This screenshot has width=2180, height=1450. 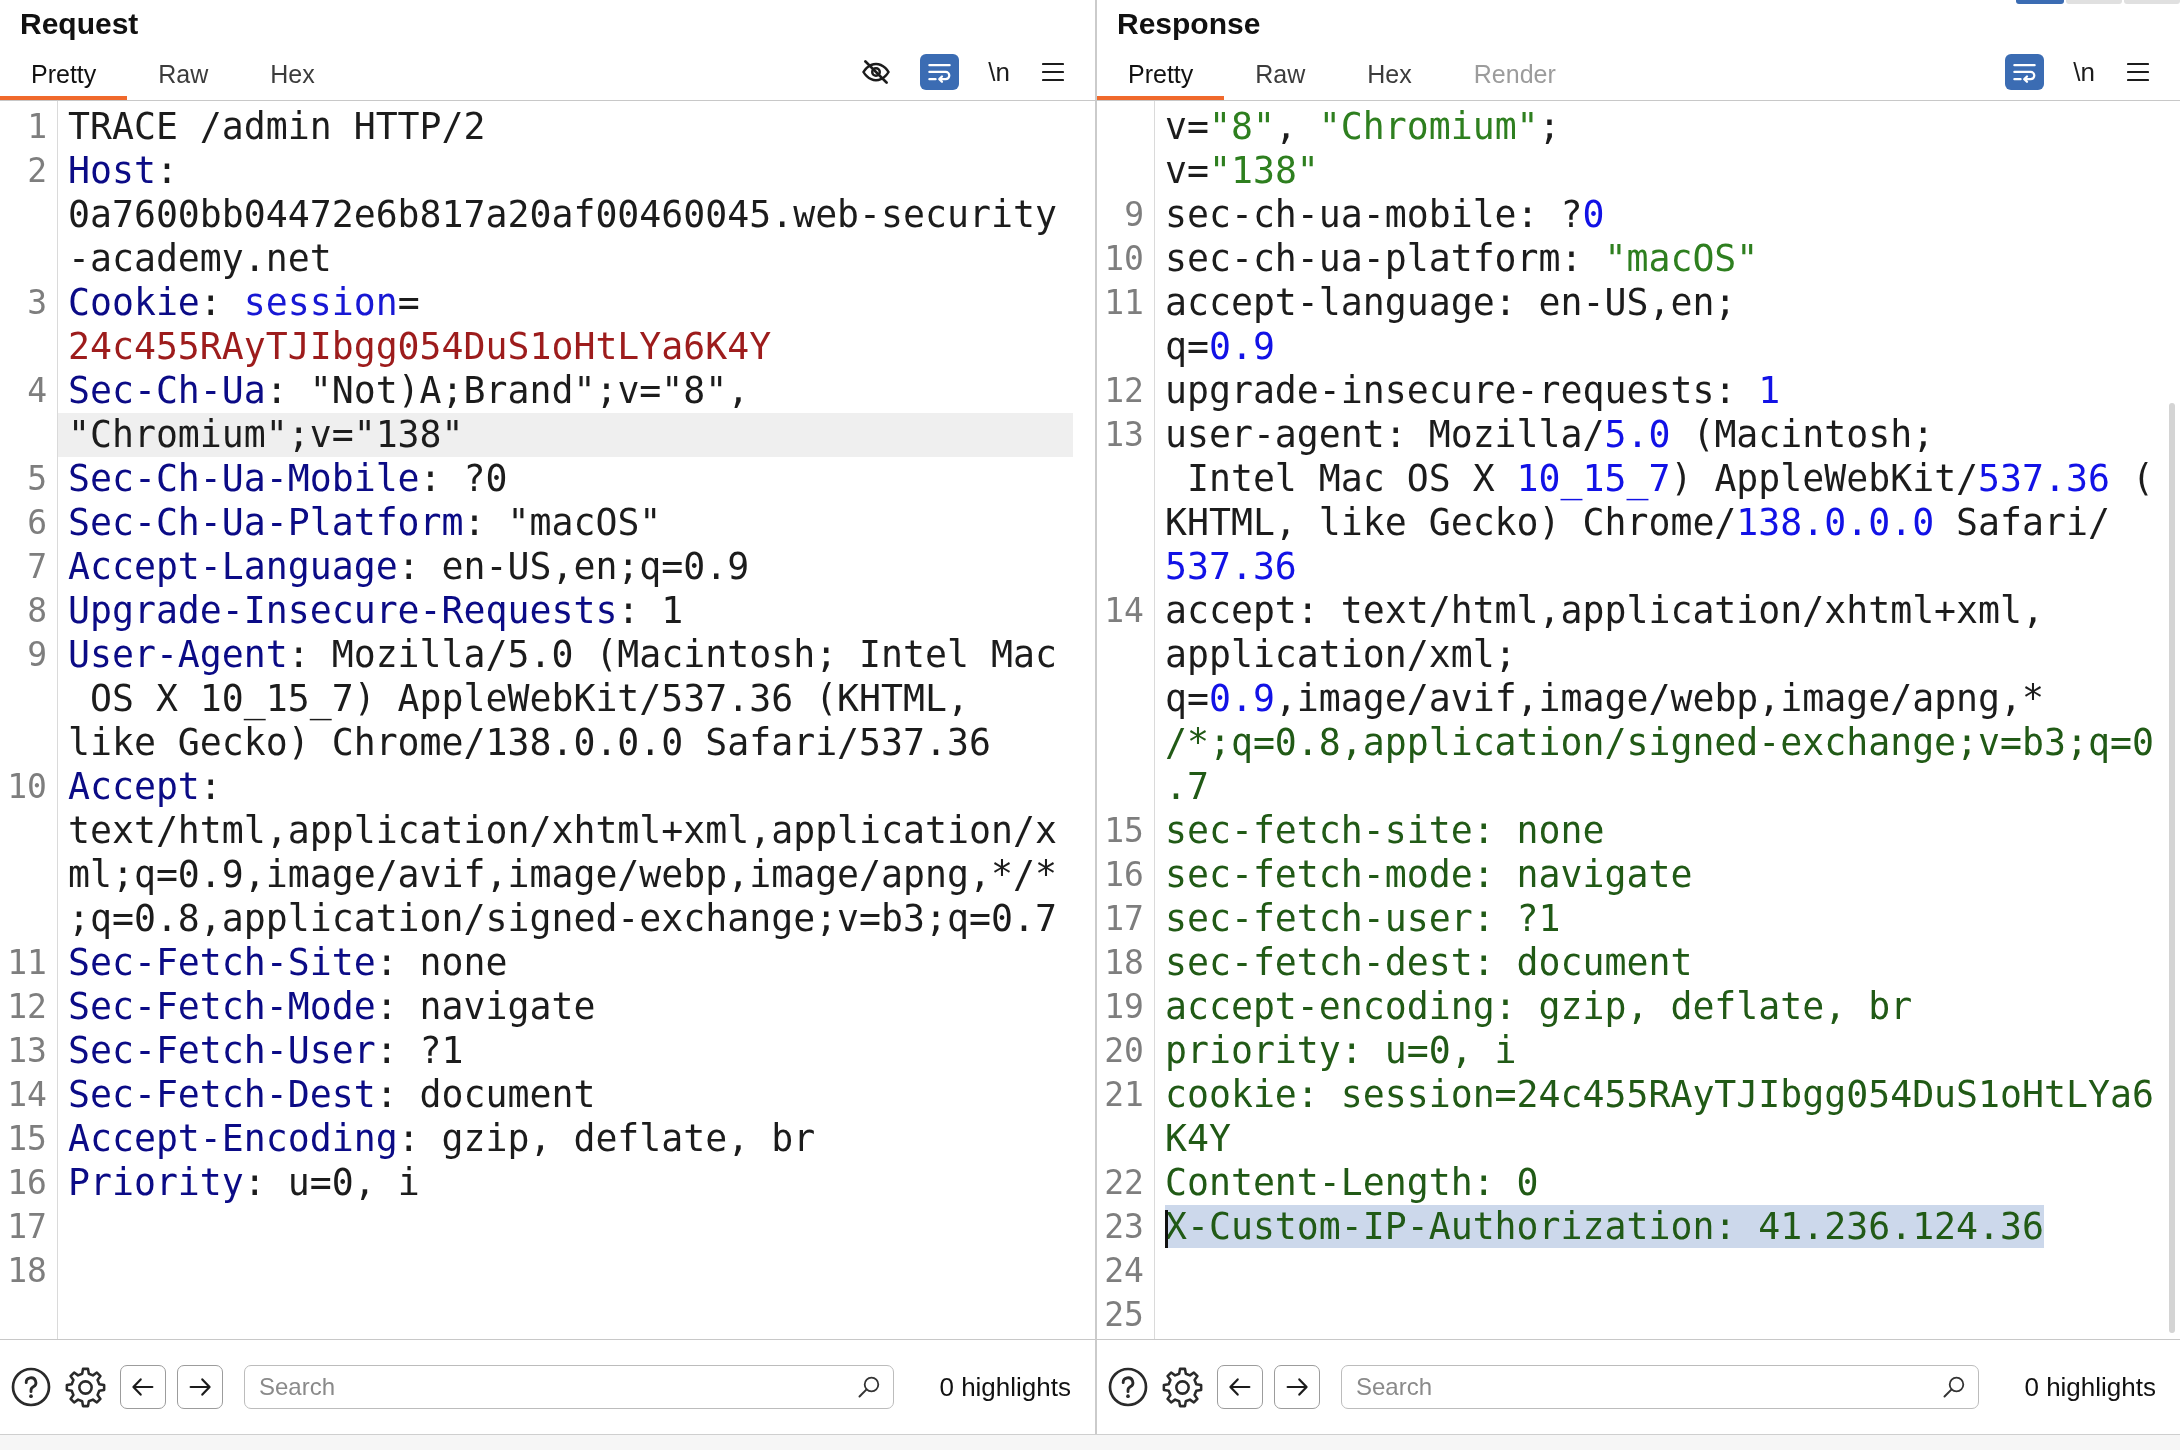 I want to click on help-icon, so click(x=31, y=1387).